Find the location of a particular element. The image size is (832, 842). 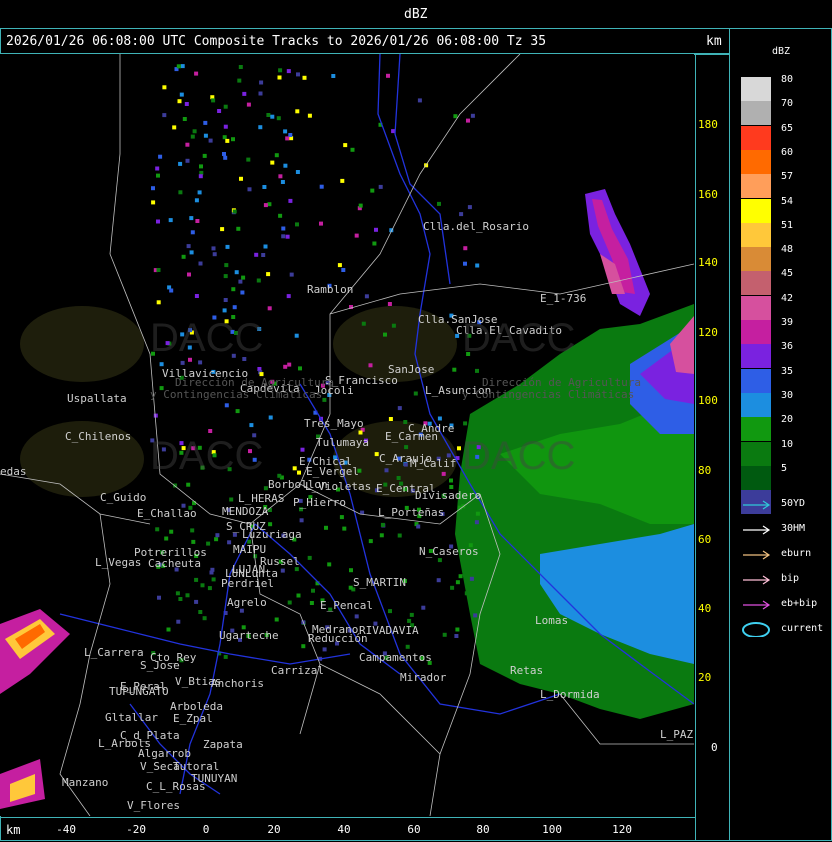

place-label: Ramblon is located at coordinates (330, 289).